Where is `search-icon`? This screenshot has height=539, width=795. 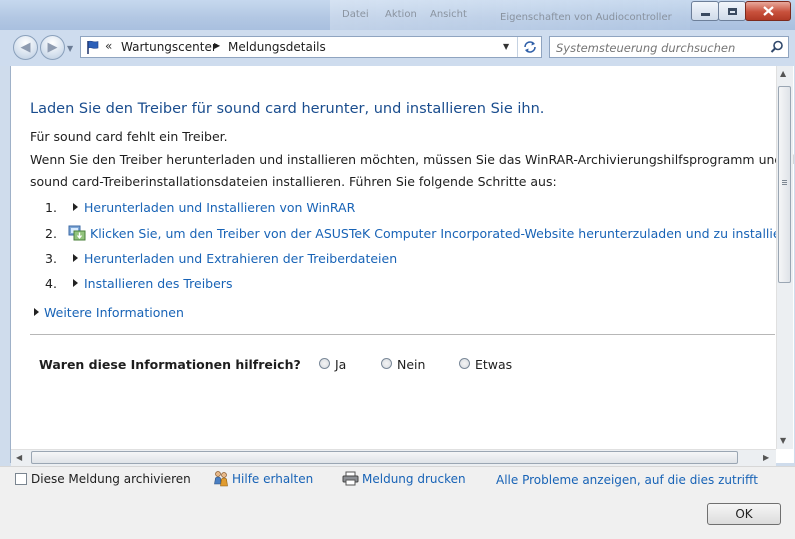
search-icon is located at coordinates (777, 47).